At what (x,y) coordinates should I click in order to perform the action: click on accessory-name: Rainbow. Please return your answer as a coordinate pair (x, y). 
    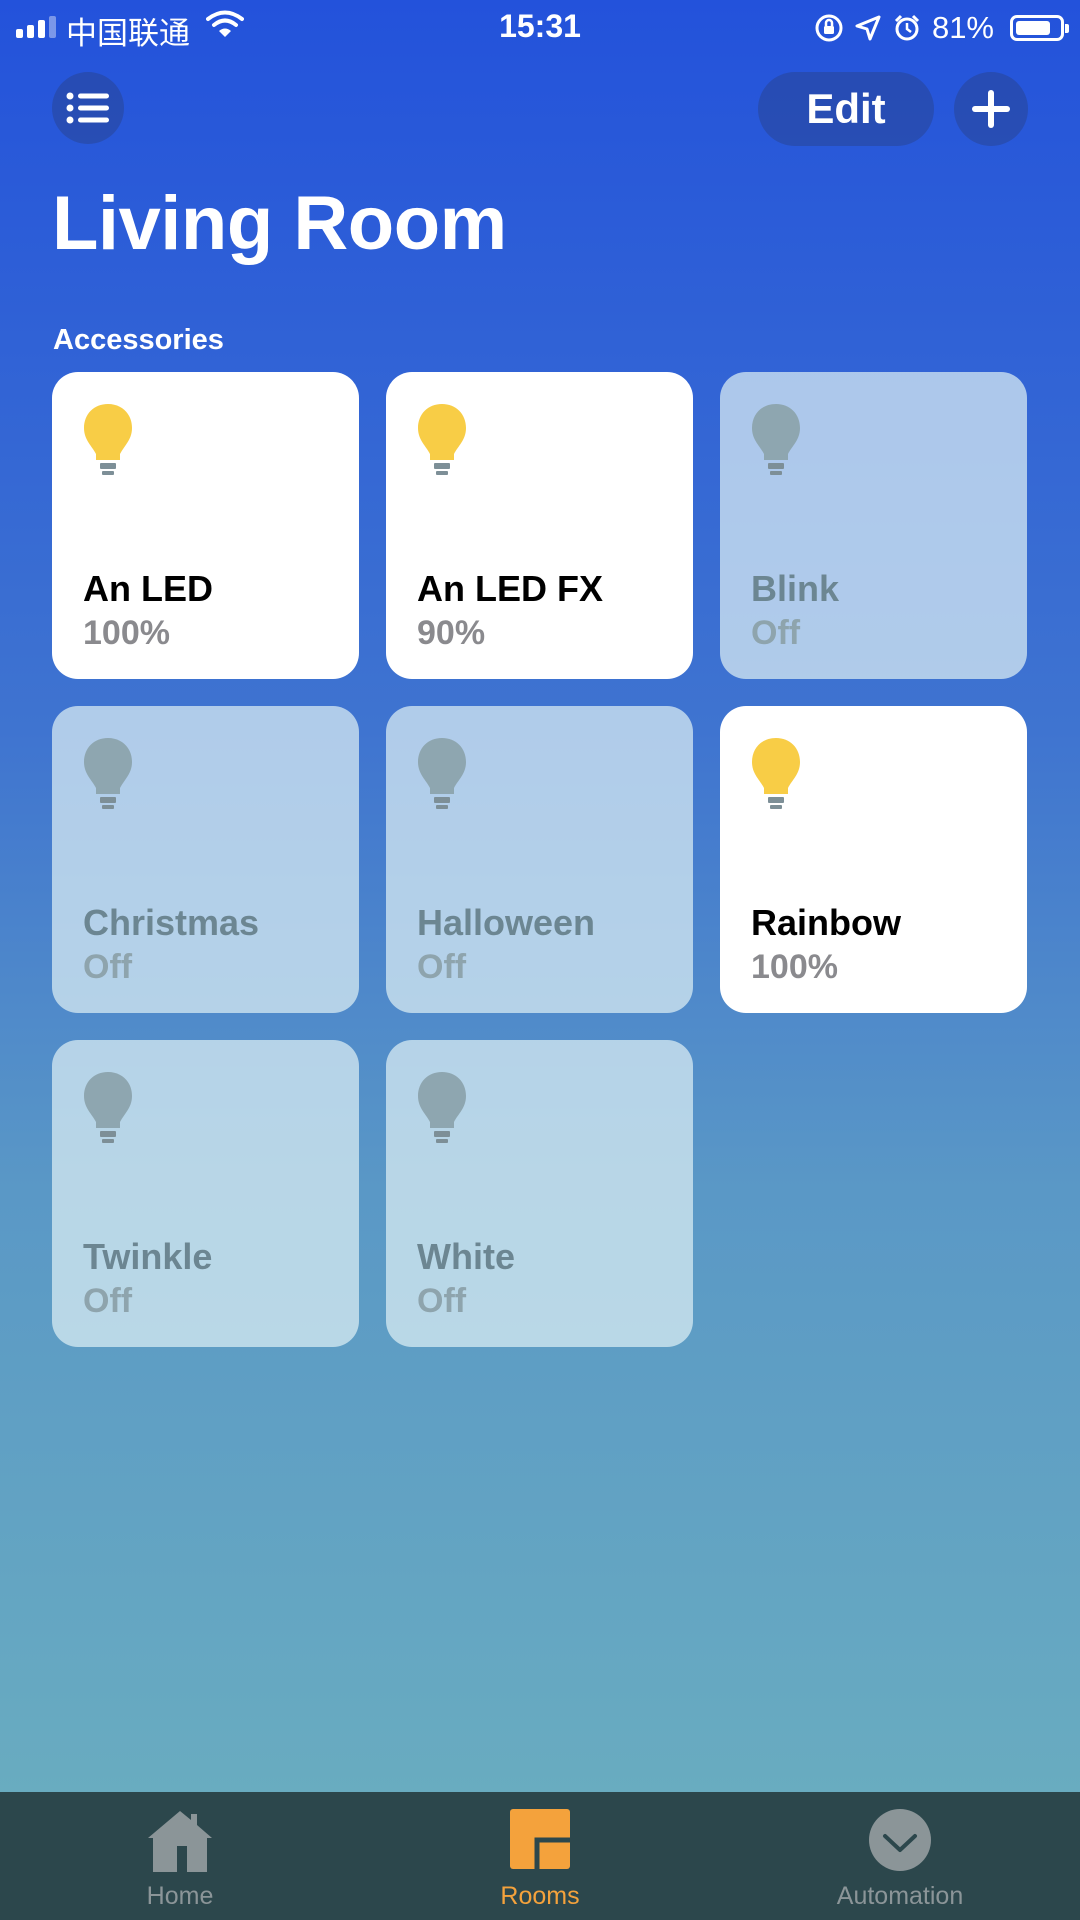
    Looking at the image, I should click on (826, 922).